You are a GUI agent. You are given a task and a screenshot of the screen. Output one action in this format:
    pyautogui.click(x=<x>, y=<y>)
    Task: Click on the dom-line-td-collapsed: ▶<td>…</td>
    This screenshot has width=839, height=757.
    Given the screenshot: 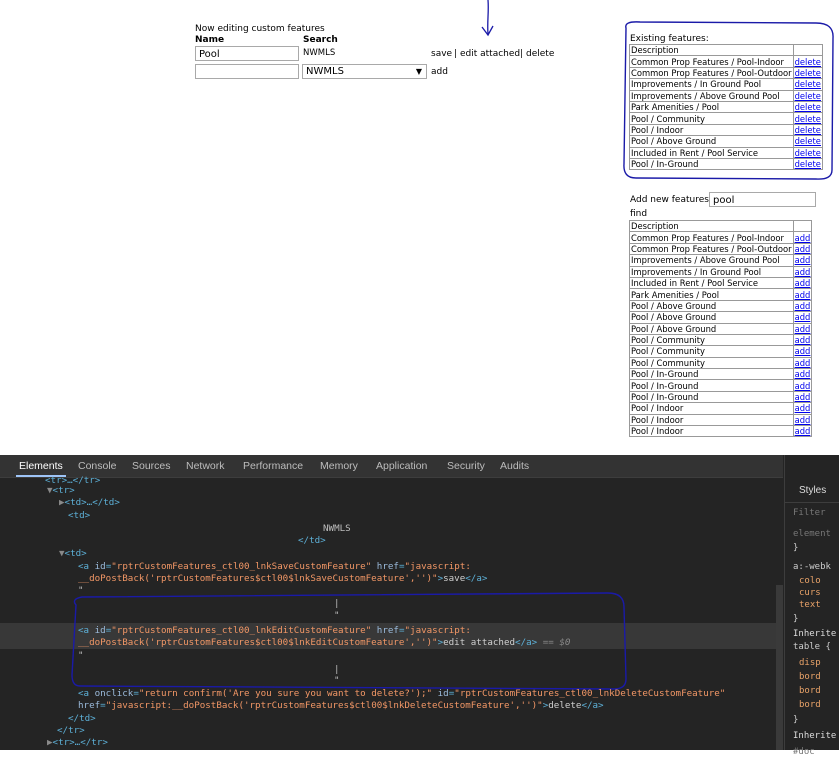 What is the action you would take?
    pyautogui.click(x=89, y=502)
    